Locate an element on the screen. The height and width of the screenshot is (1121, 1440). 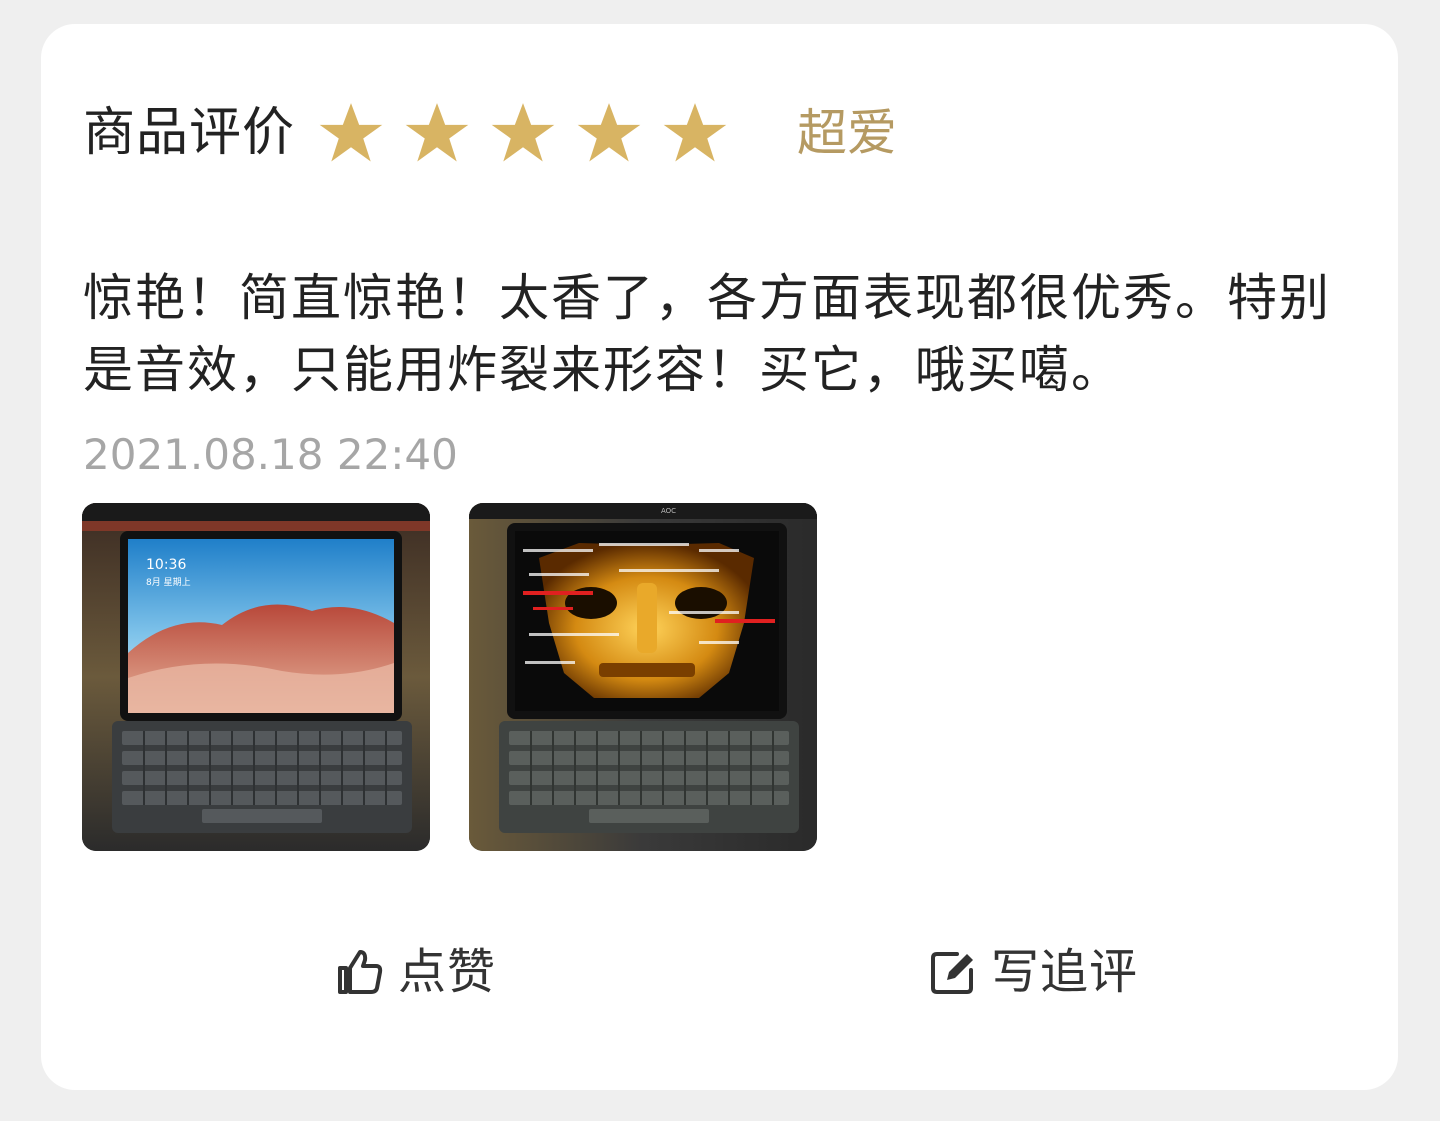
edit-icon is located at coordinates (953, 972).